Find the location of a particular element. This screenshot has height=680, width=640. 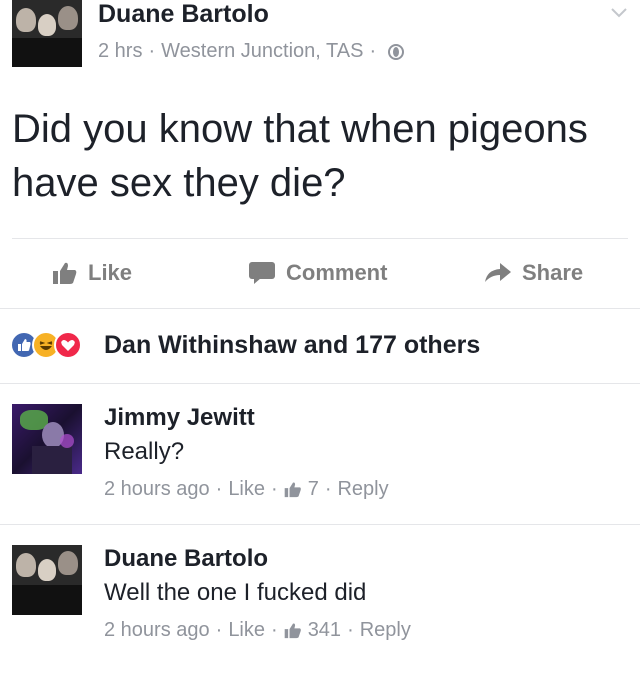

author-avatar is located at coordinates (47, 33).